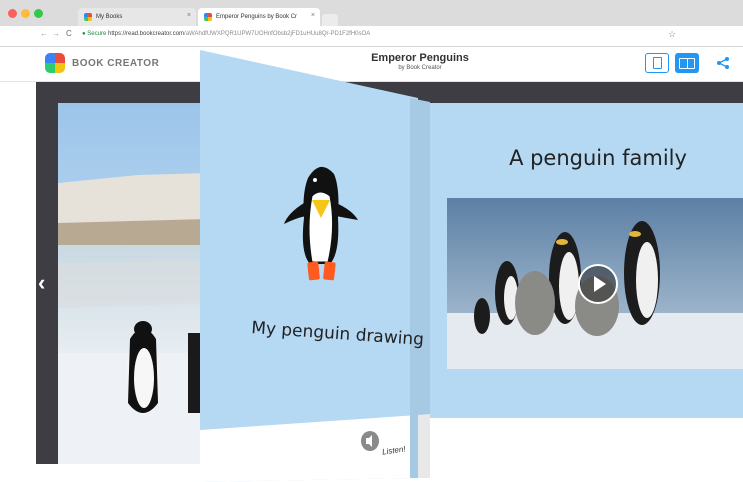 This screenshot has height=482, width=743. I want to click on maximize-window-button, so click(38, 13).